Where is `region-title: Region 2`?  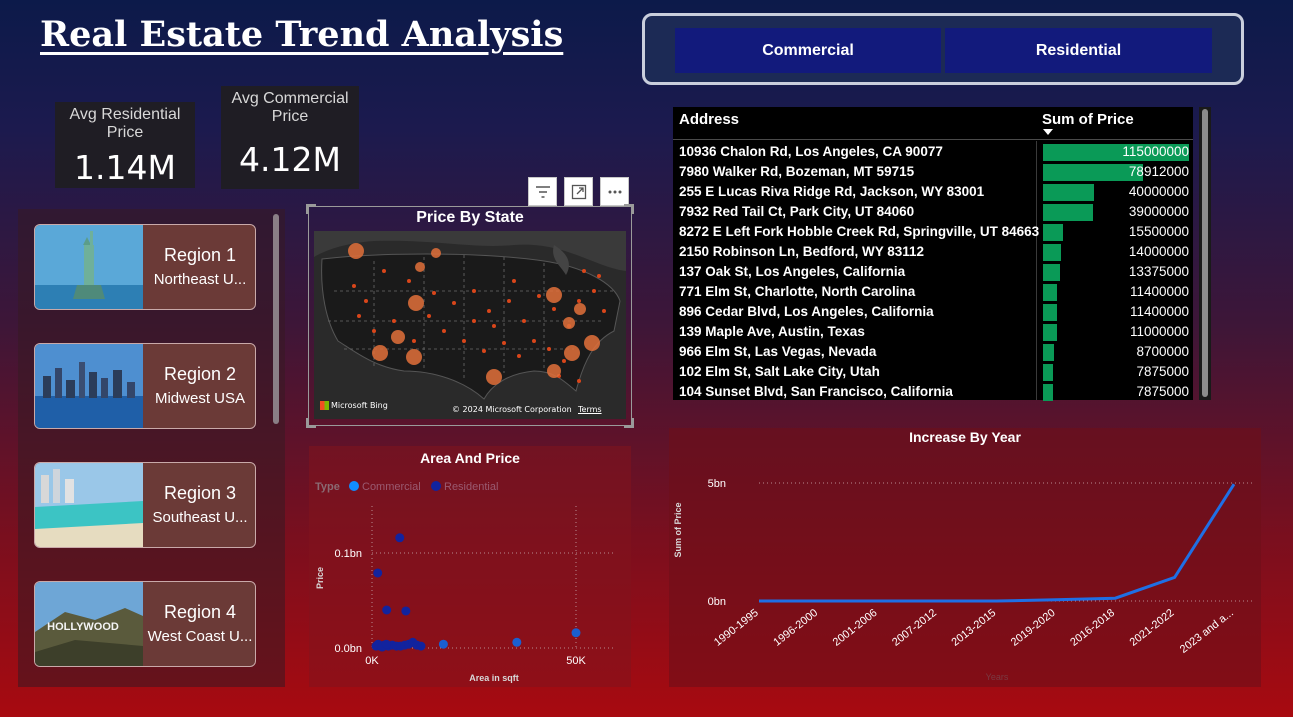
region-title: Region 2 is located at coordinates (200, 374).